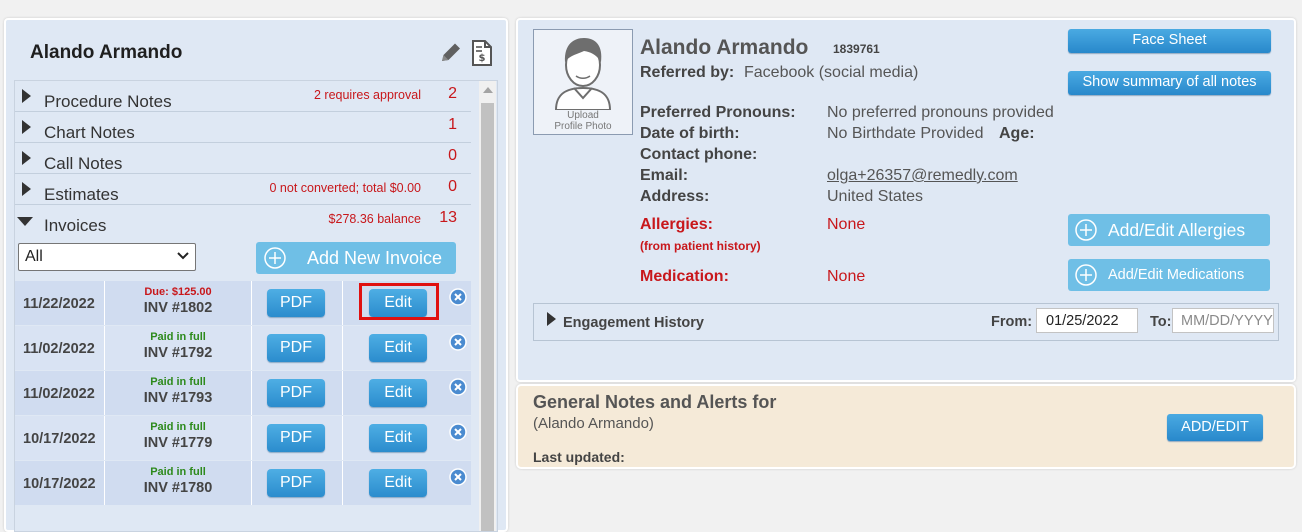 This screenshot has height=532, width=1302. I want to click on referred-by-label: Referred by:, so click(687, 72).